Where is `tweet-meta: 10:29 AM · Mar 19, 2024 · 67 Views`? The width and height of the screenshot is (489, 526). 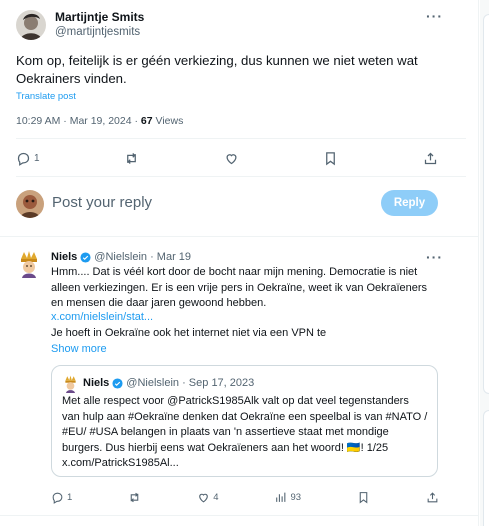 tweet-meta: 10:29 AM · Mar 19, 2024 · 67 Views is located at coordinates (99, 121).